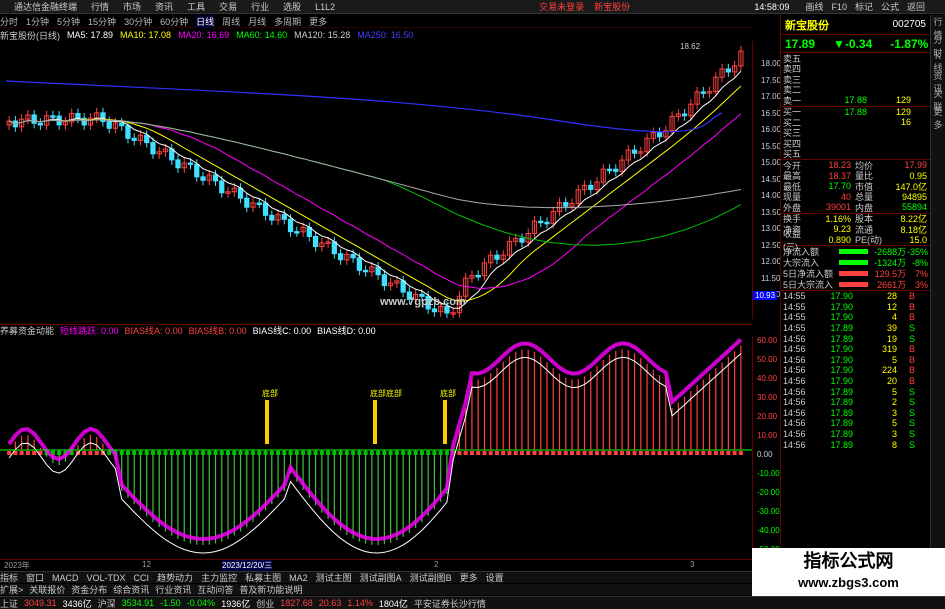  What do you see at coordinates (132, 6) in the screenshot?
I see `menu-item: 市场` at bounding box center [132, 6].